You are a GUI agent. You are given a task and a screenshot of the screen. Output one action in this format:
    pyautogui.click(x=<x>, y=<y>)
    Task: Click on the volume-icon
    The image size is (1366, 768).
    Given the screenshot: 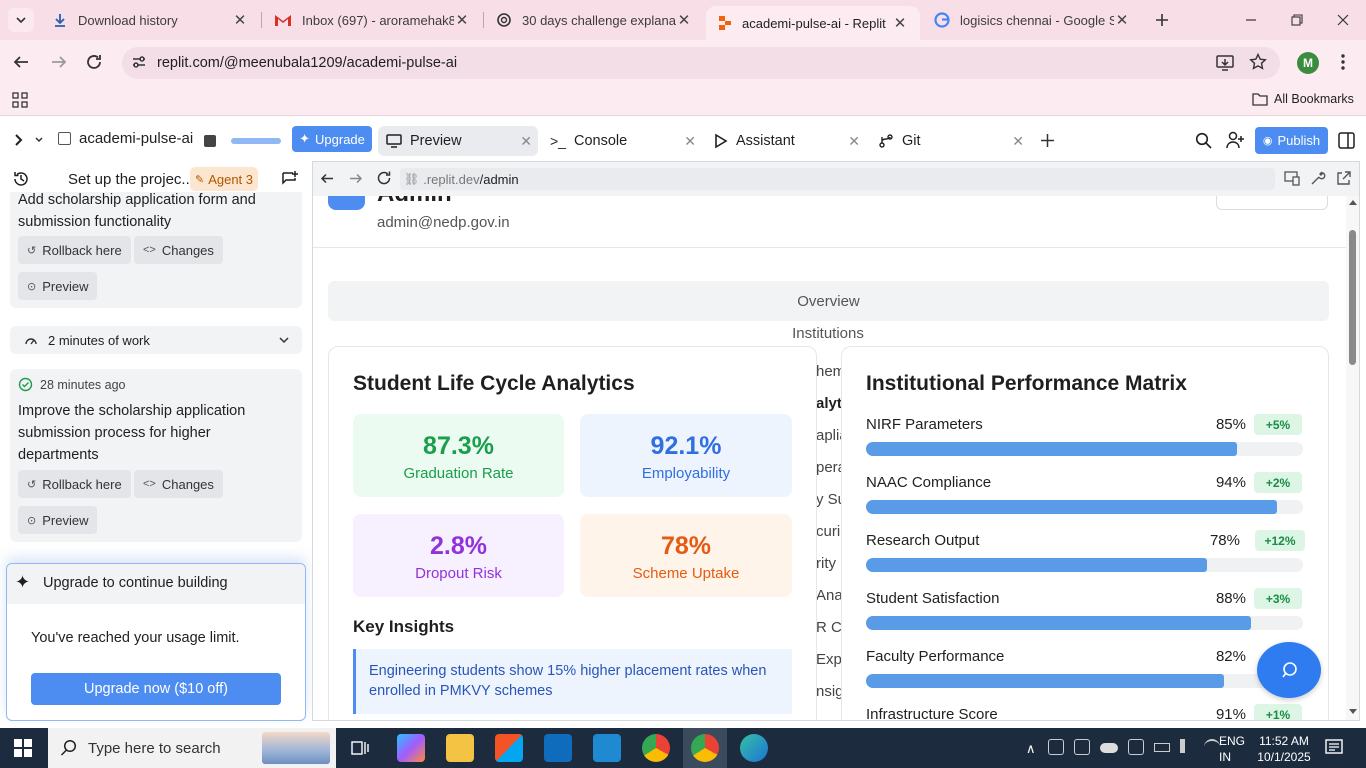 What is the action you would take?
    pyautogui.click(x=1187, y=746)
    